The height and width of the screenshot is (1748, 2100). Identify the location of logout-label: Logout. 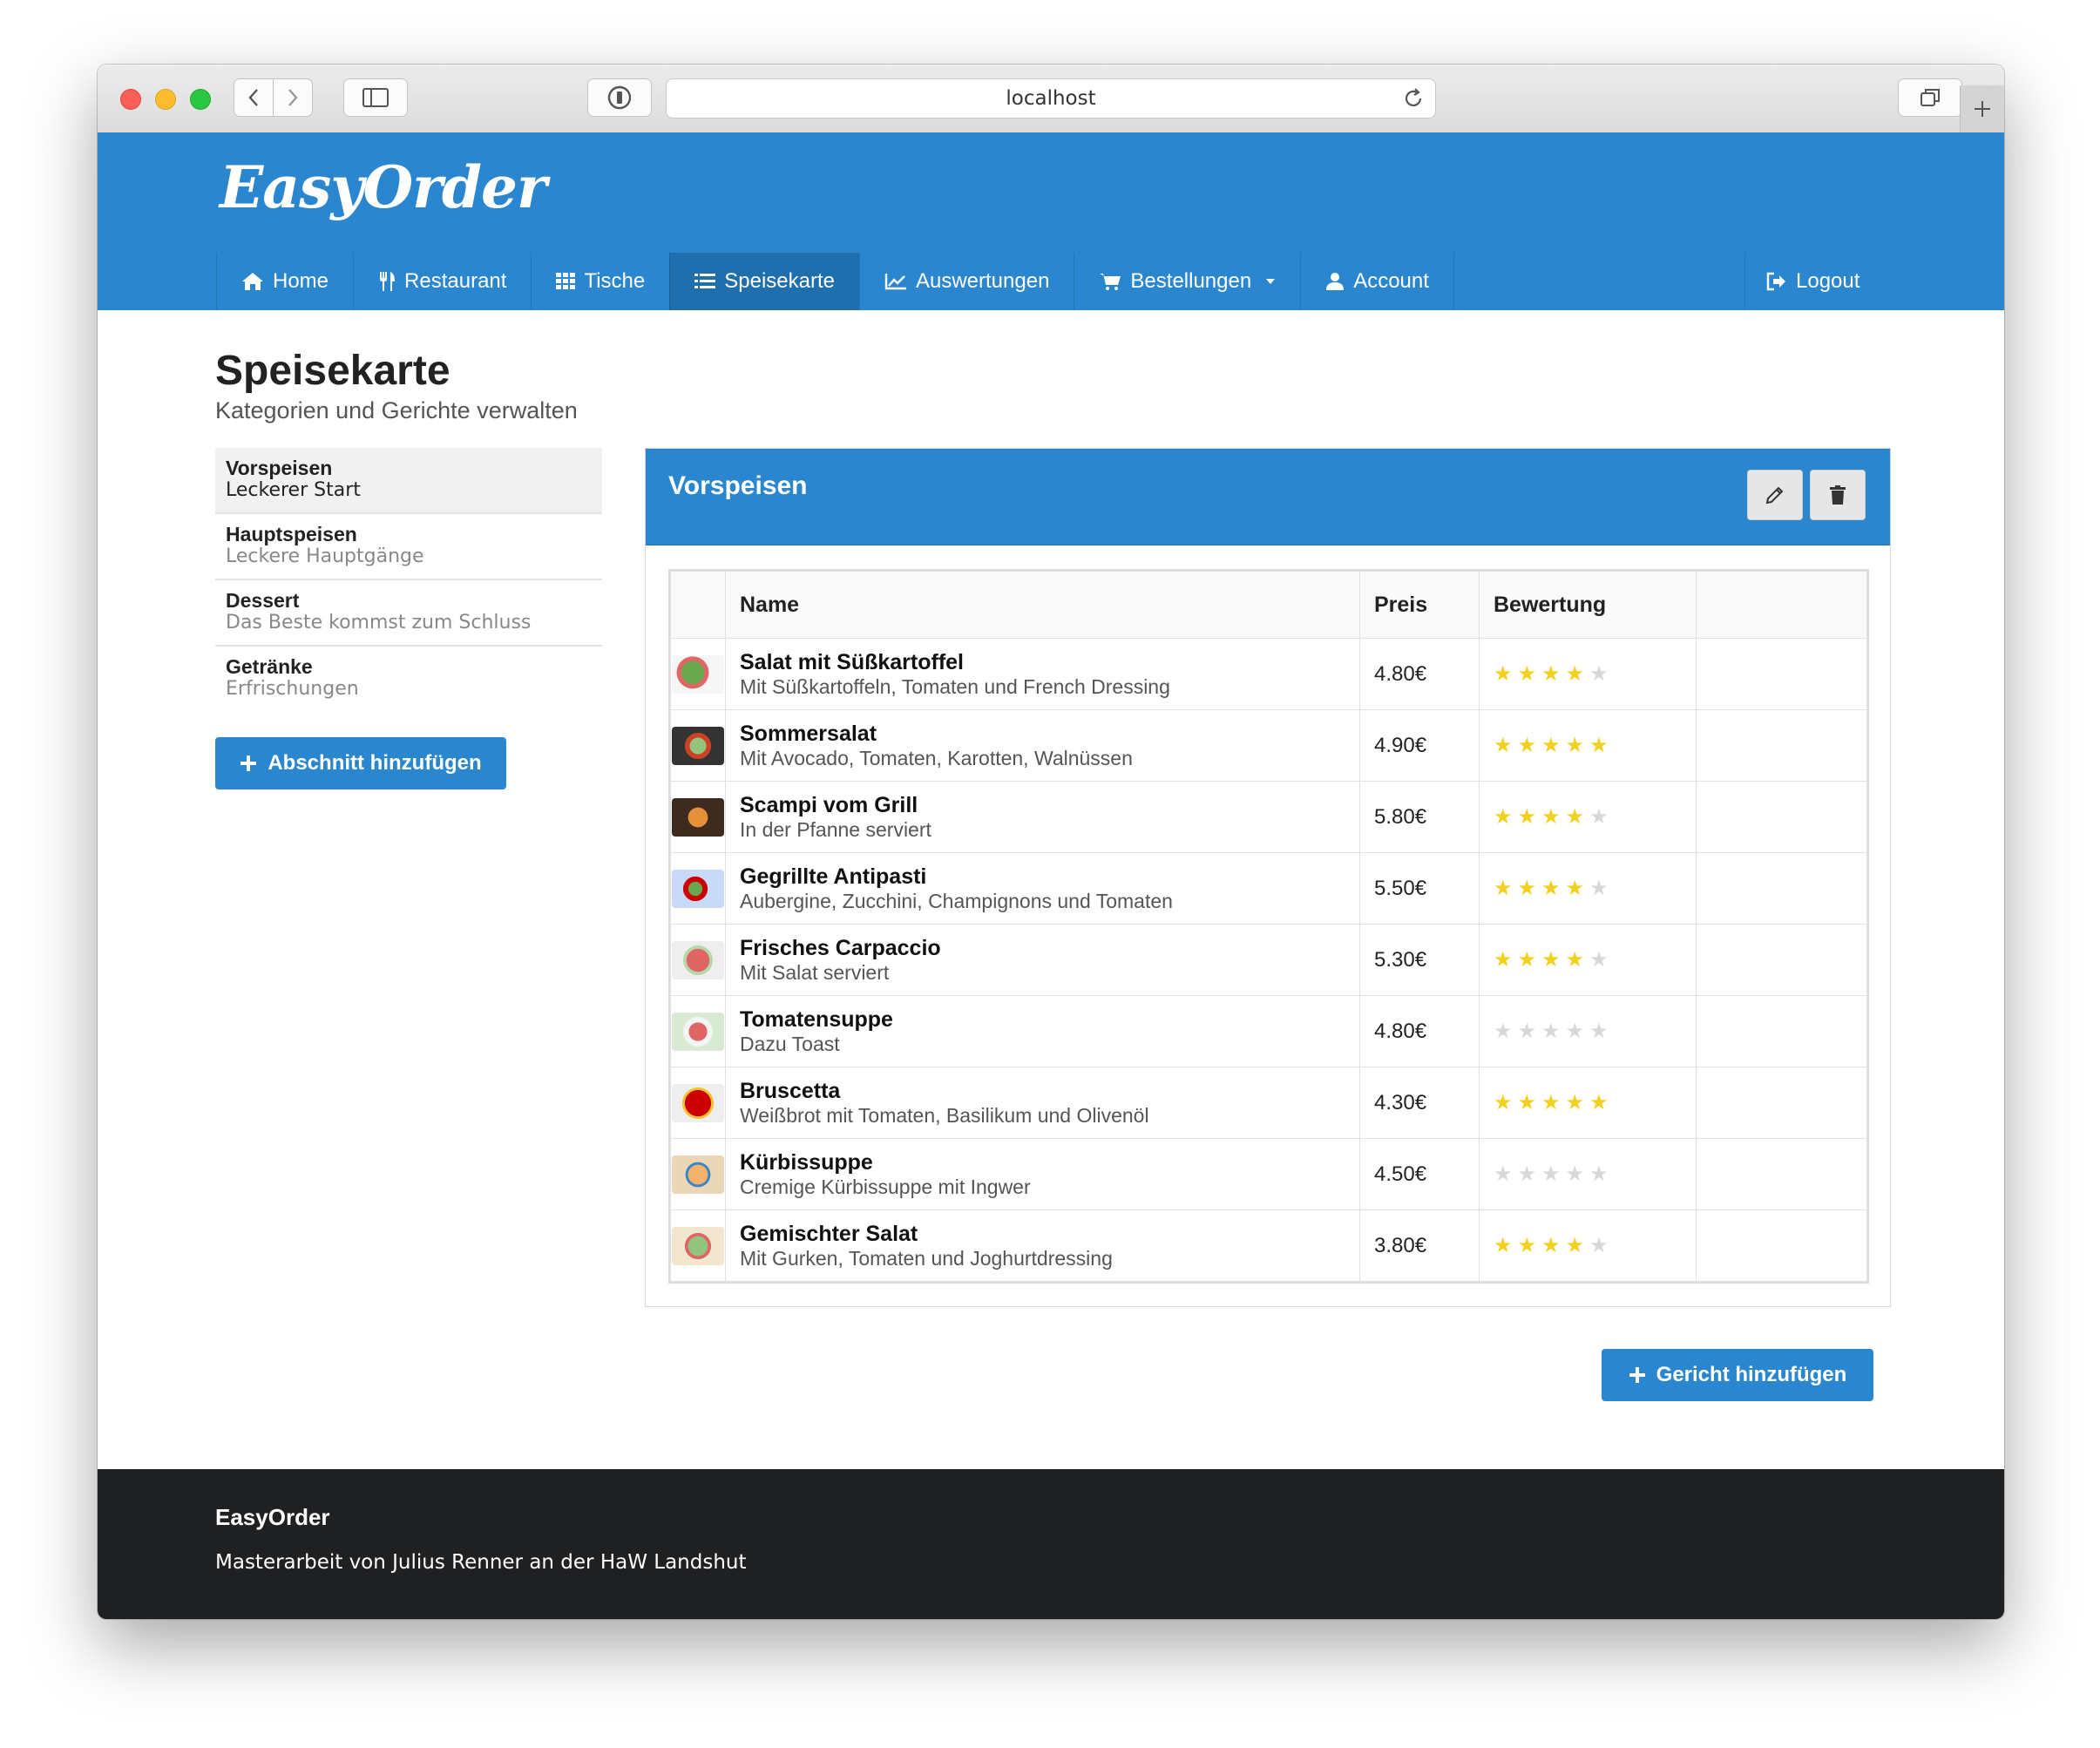
(1828, 281).